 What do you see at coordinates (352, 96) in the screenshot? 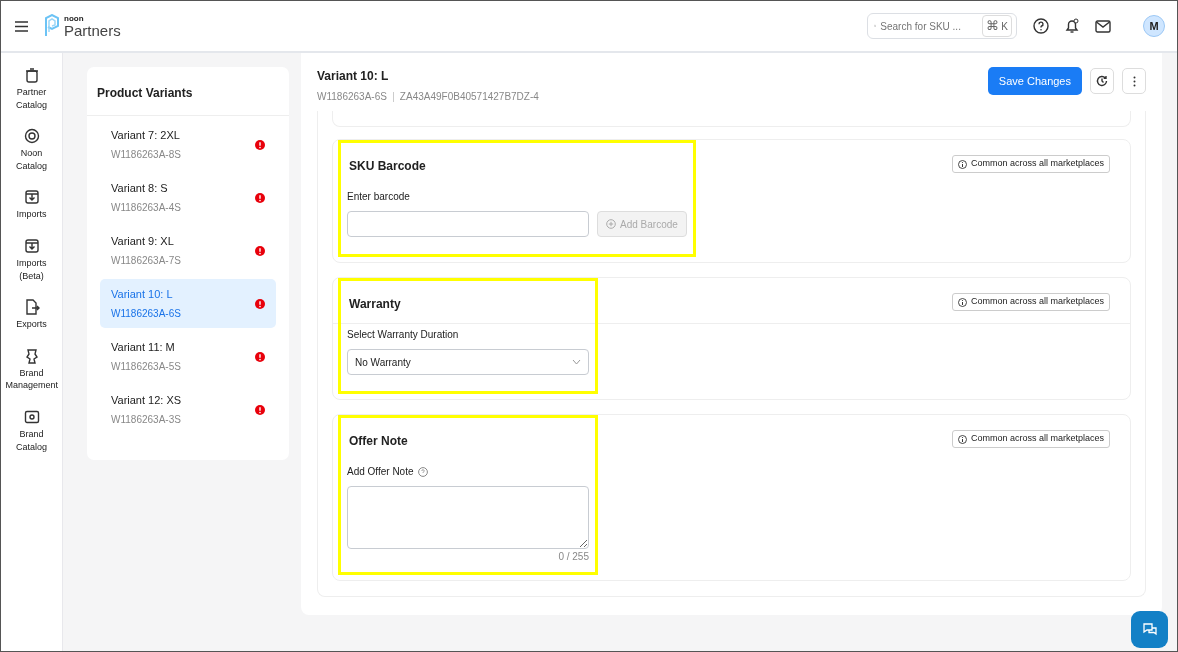
I see `sku-text: W1186263A-6S` at bounding box center [352, 96].